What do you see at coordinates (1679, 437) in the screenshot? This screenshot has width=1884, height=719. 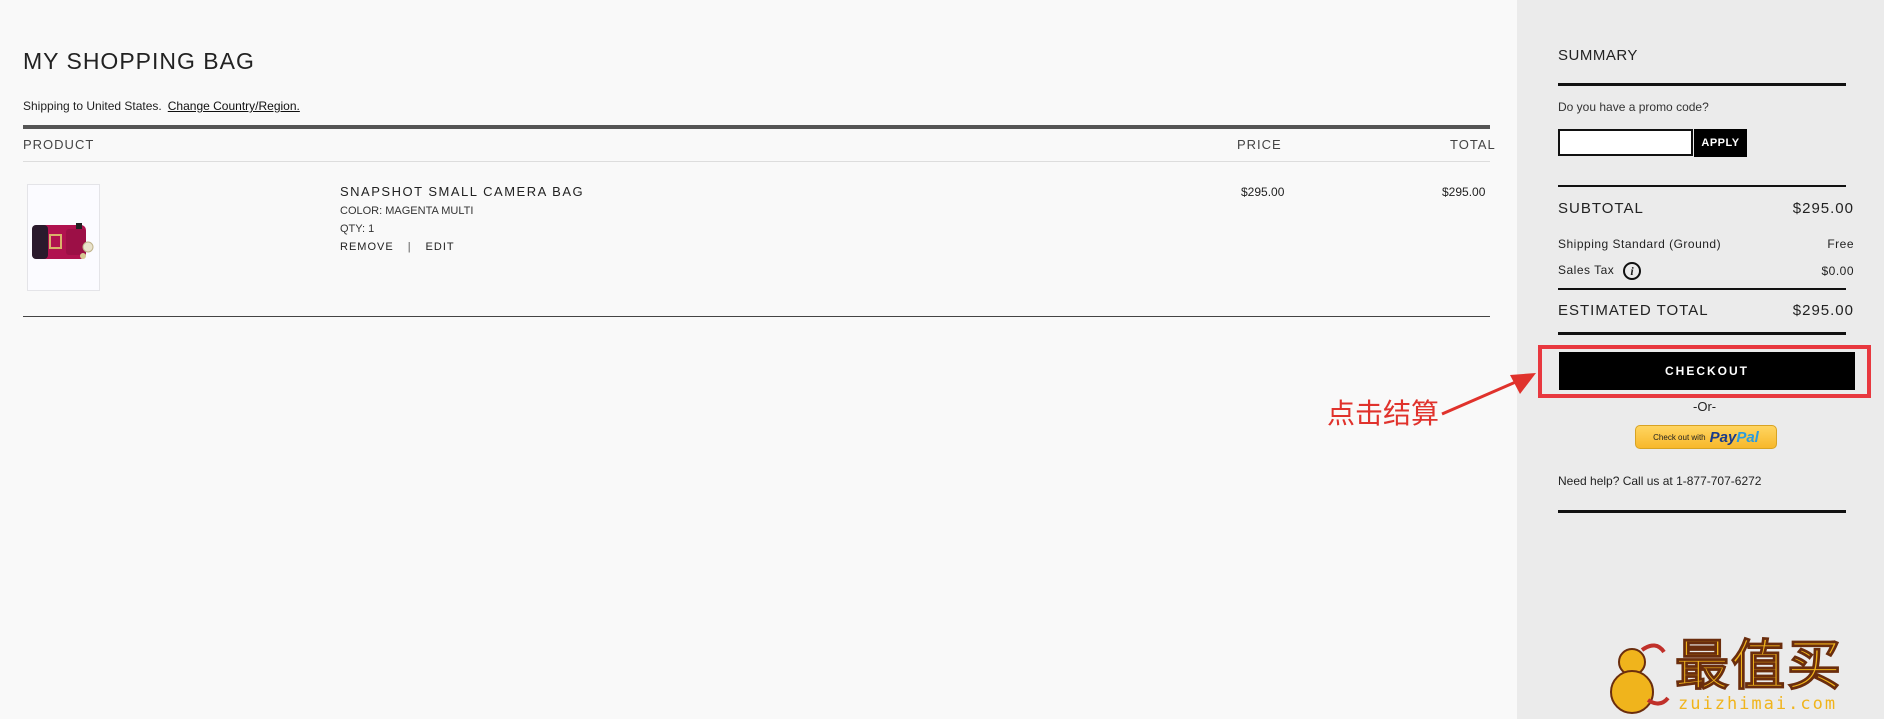 I see `paypal-prefix: Check out with` at bounding box center [1679, 437].